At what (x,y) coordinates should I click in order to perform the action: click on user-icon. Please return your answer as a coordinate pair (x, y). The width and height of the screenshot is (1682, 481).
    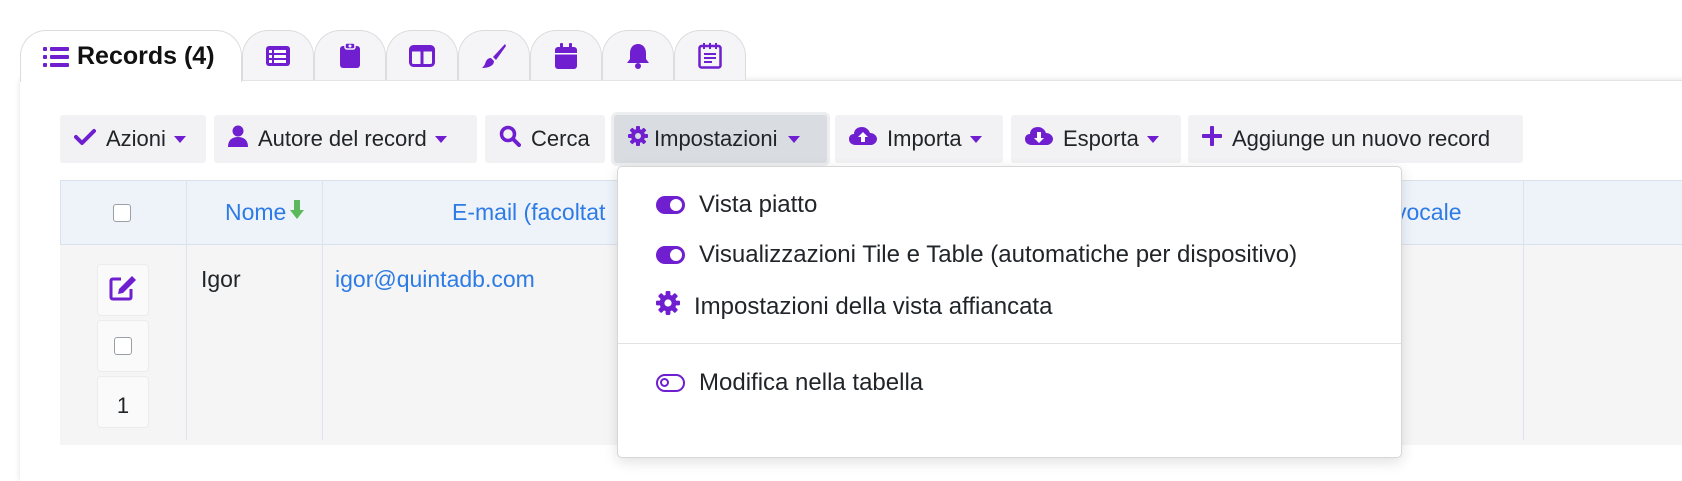
    Looking at the image, I should click on (238, 139).